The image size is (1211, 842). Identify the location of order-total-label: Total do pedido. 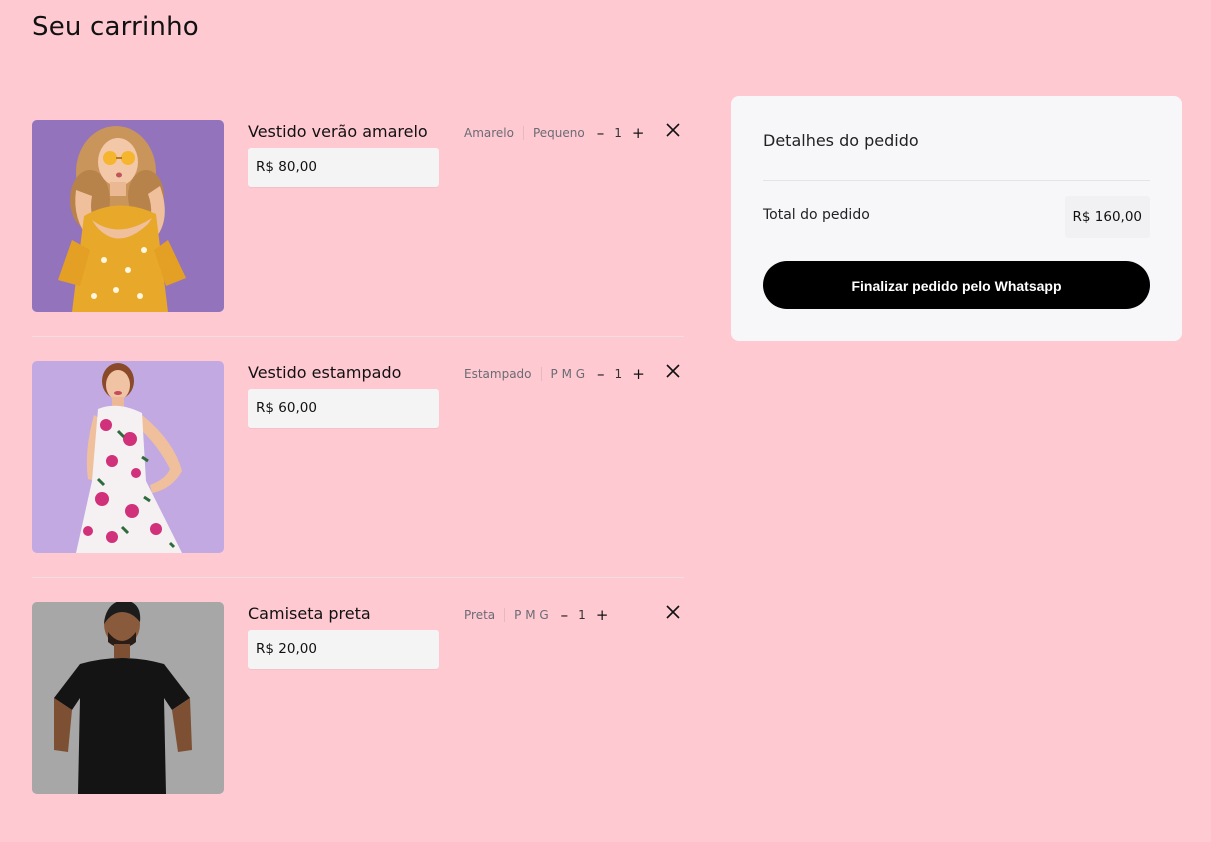
(816, 215).